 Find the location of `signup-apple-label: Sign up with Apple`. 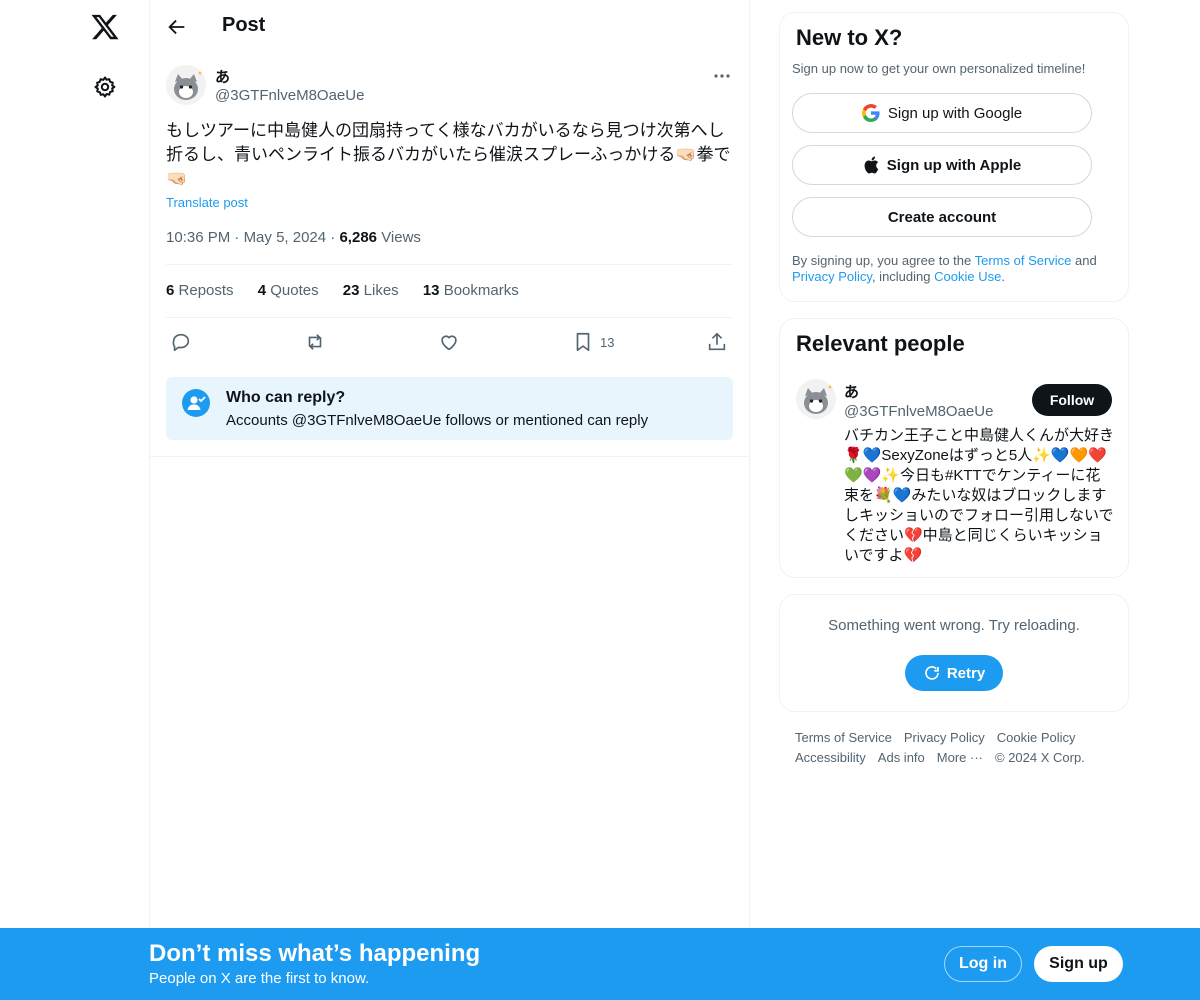

signup-apple-label: Sign up with Apple is located at coordinates (954, 165).